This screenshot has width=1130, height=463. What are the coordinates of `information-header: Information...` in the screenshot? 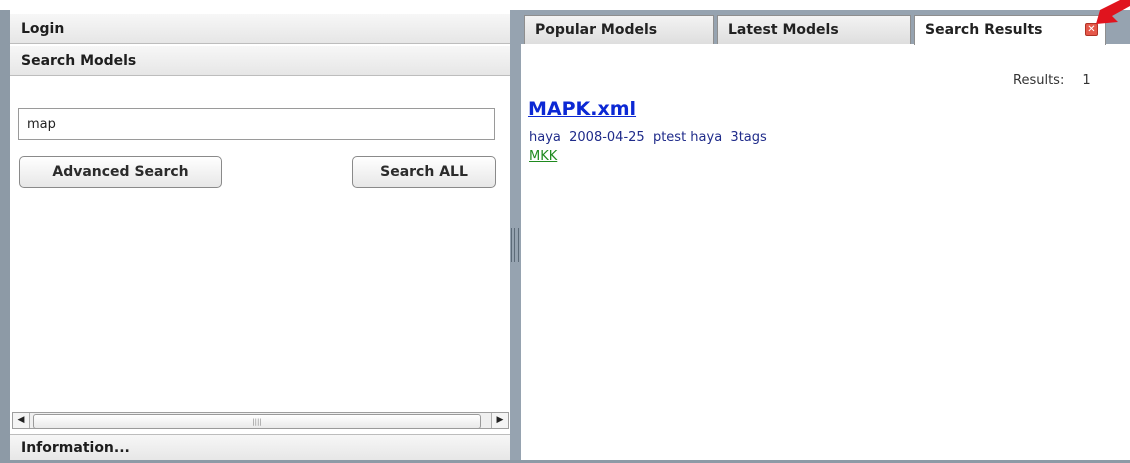 It's located at (260, 448).